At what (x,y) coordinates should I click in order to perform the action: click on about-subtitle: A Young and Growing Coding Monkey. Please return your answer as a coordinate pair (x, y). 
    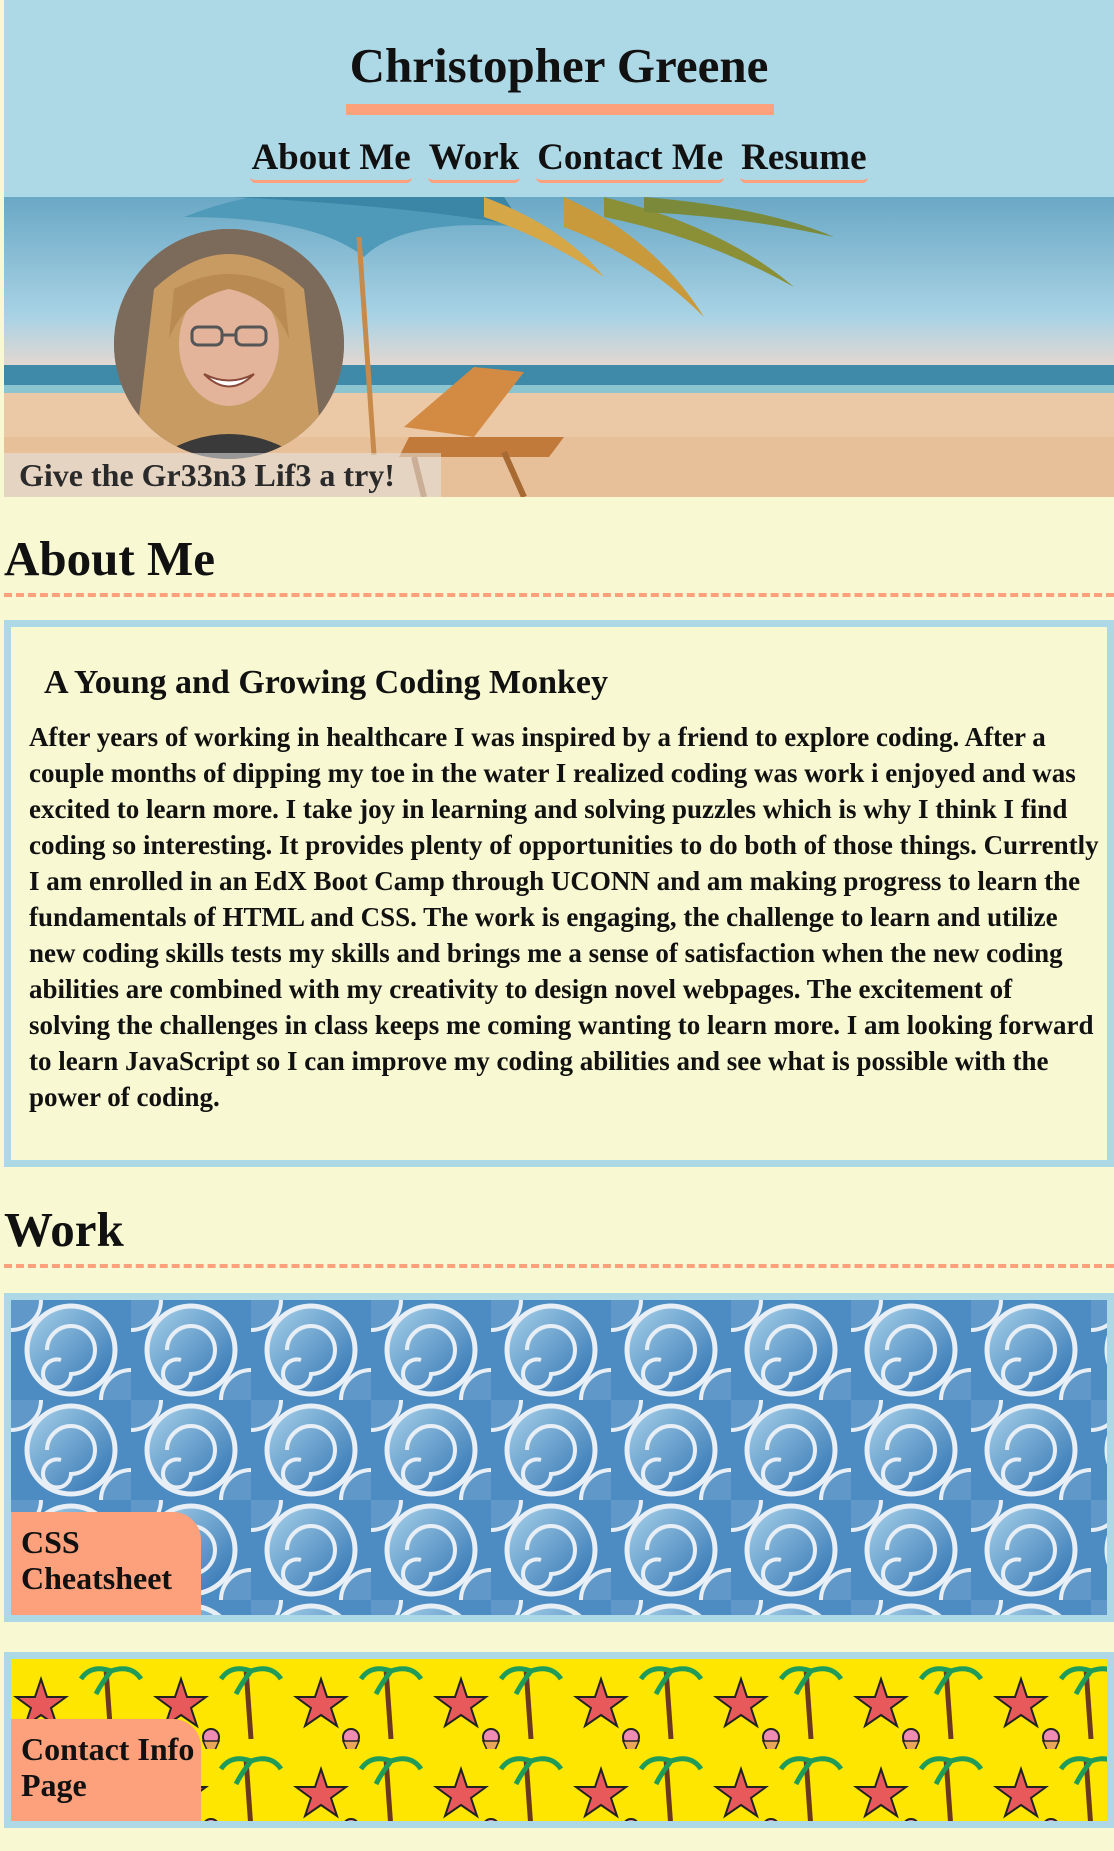
    Looking at the image, I should click on (326, 682).